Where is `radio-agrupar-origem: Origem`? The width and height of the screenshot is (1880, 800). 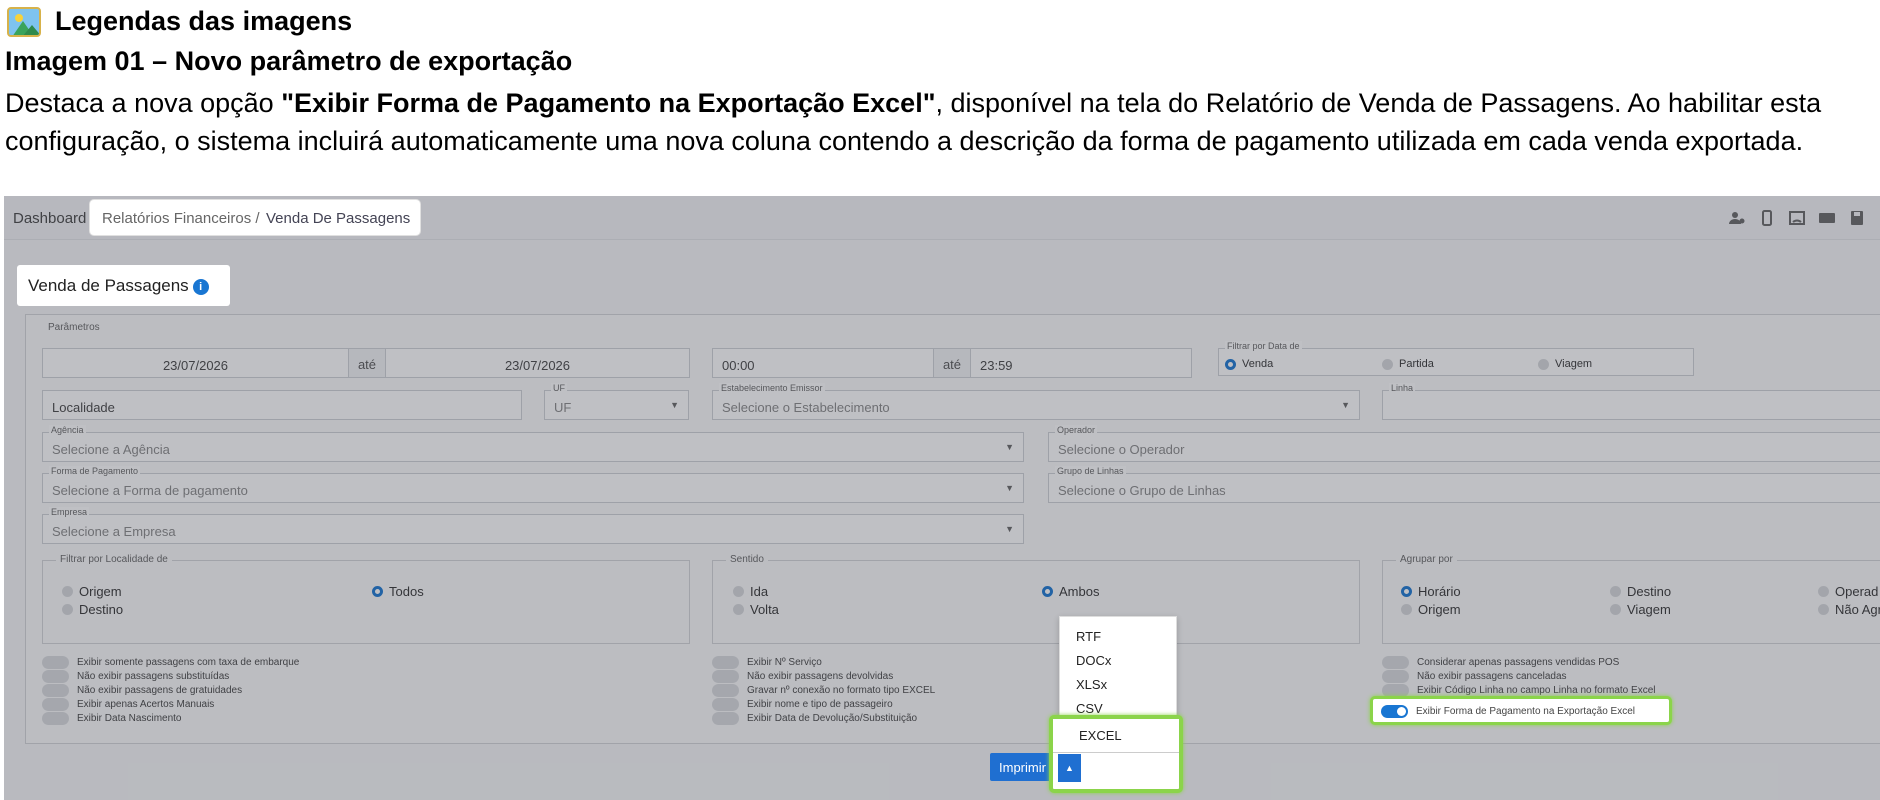
radio-agrupar-origem: Origem is located at coordinates (1431, 609).